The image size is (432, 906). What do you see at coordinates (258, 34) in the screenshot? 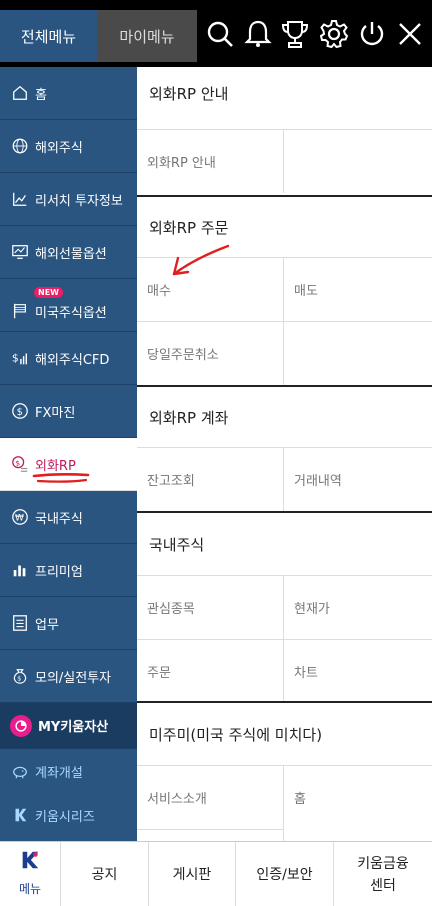
I see `bell-icon` at bounding box center [258, 34].